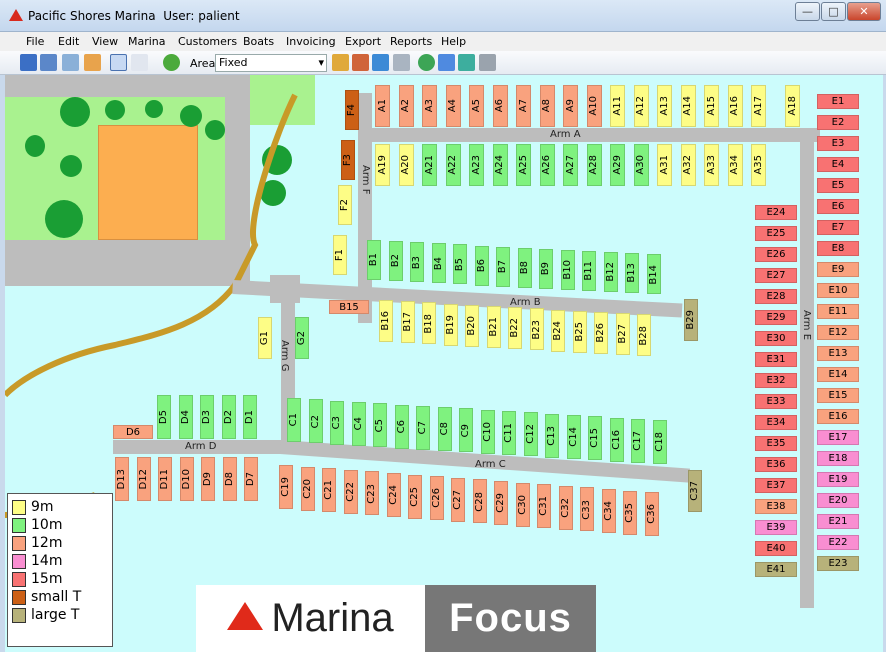 This screenshot has width=886, height=652. I want to click on berth-a3: A3, so click(429, 106).